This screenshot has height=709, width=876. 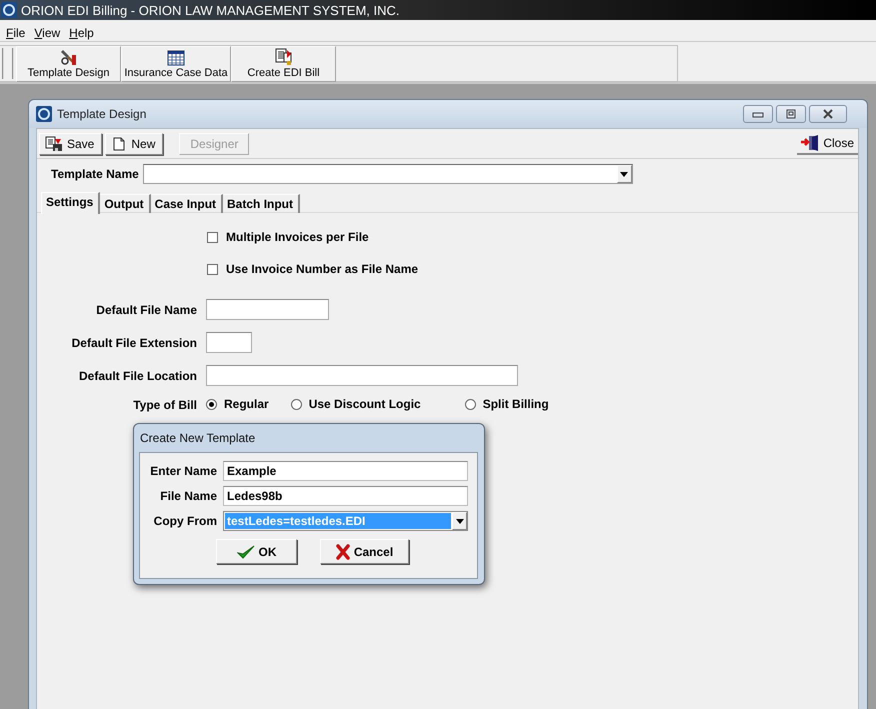 I want to click on radio-label: Use Discount Logic, so click(x=364, y=404).